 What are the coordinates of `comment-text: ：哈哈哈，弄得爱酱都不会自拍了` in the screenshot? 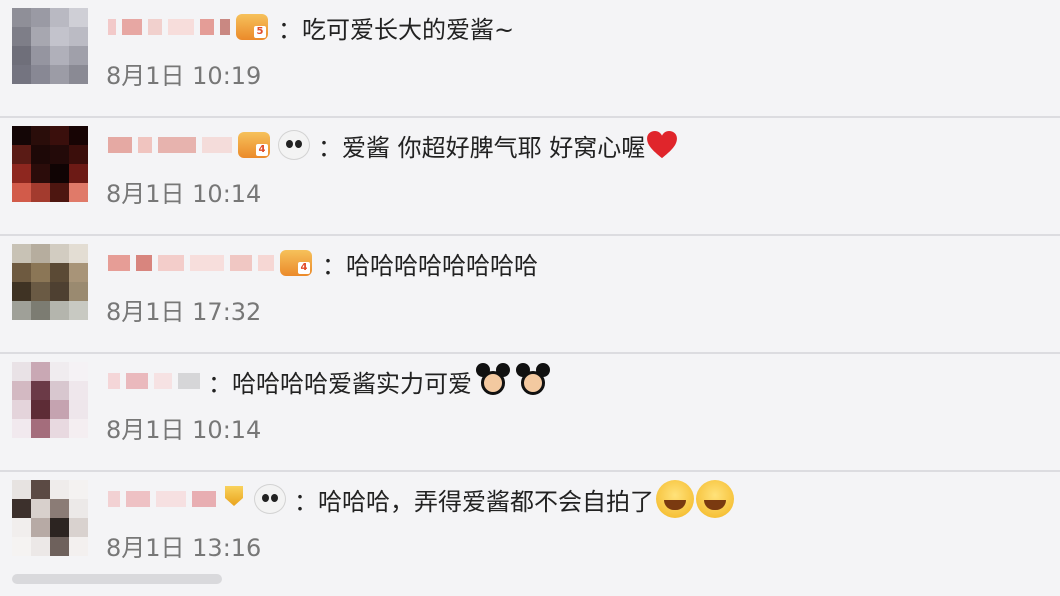 It's located at (474, 501).